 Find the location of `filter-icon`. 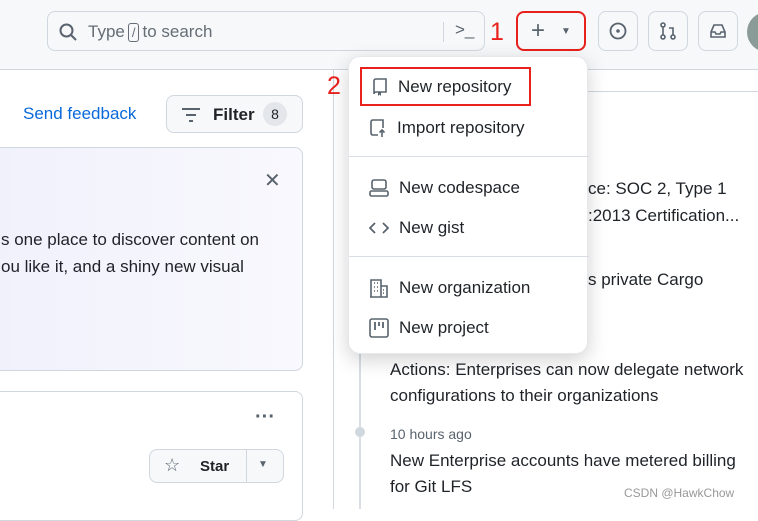

filter-icon is located at coordinates (191, 115).